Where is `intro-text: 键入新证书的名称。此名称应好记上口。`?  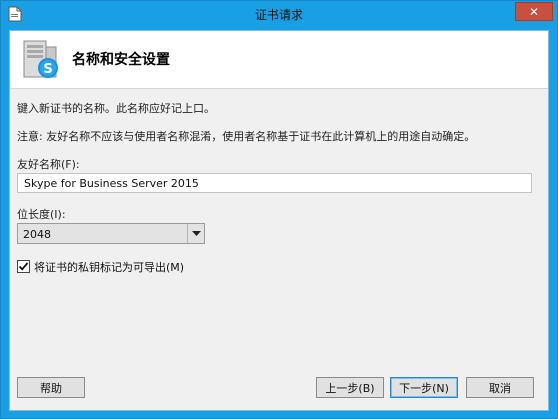
intro-text: 键入新证书的名称。此名称应好记上口。 is located at coordinates (116, 108).